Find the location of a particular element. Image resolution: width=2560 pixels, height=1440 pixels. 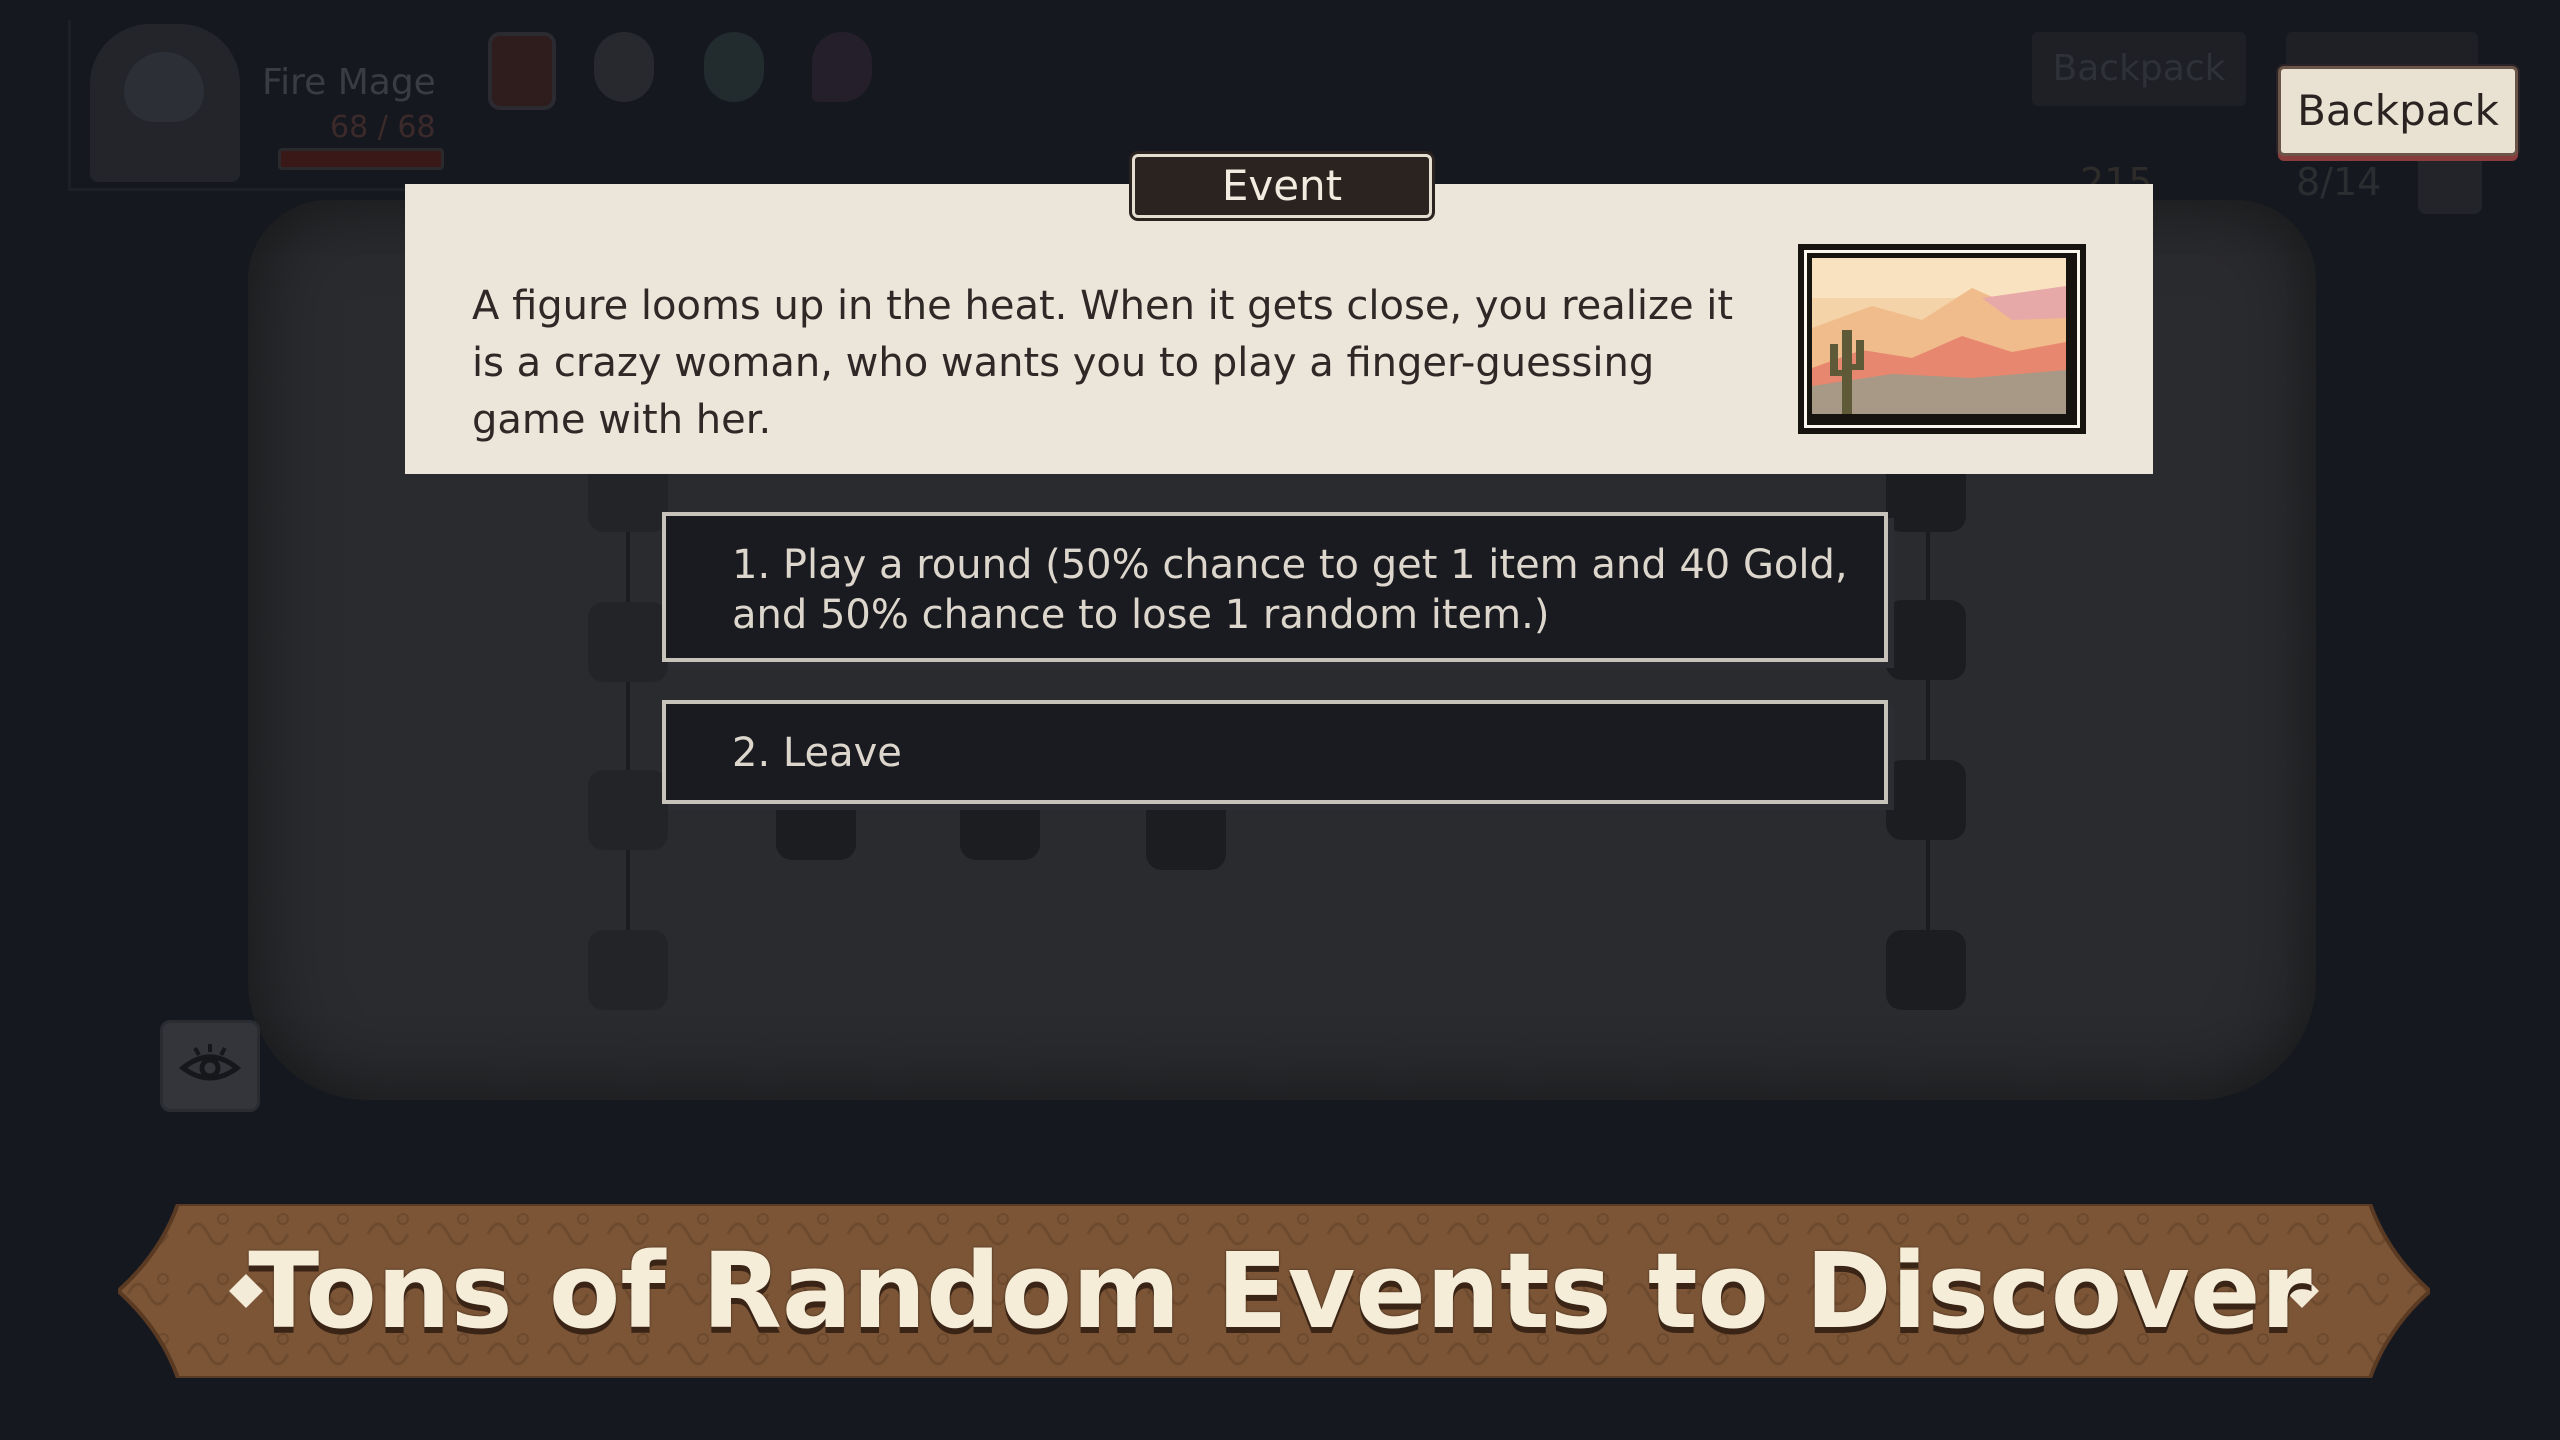

hero-hp-bar is located at coordinates (361, 159).